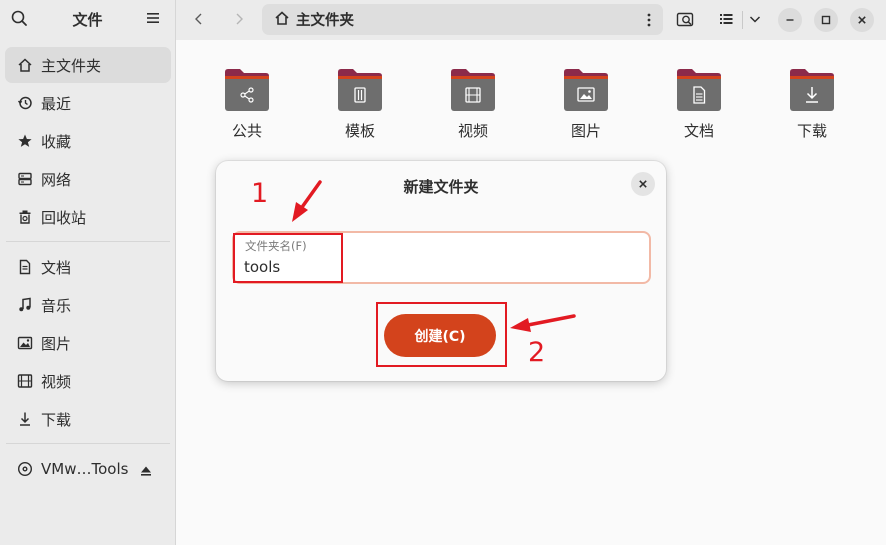 Image resolution: width=886 pixels, height=545 pixels. What do you see at coordinates (325, 21) in the screenshot?
I see `path-label: 主文件夹` at bounding box center [325, 21].